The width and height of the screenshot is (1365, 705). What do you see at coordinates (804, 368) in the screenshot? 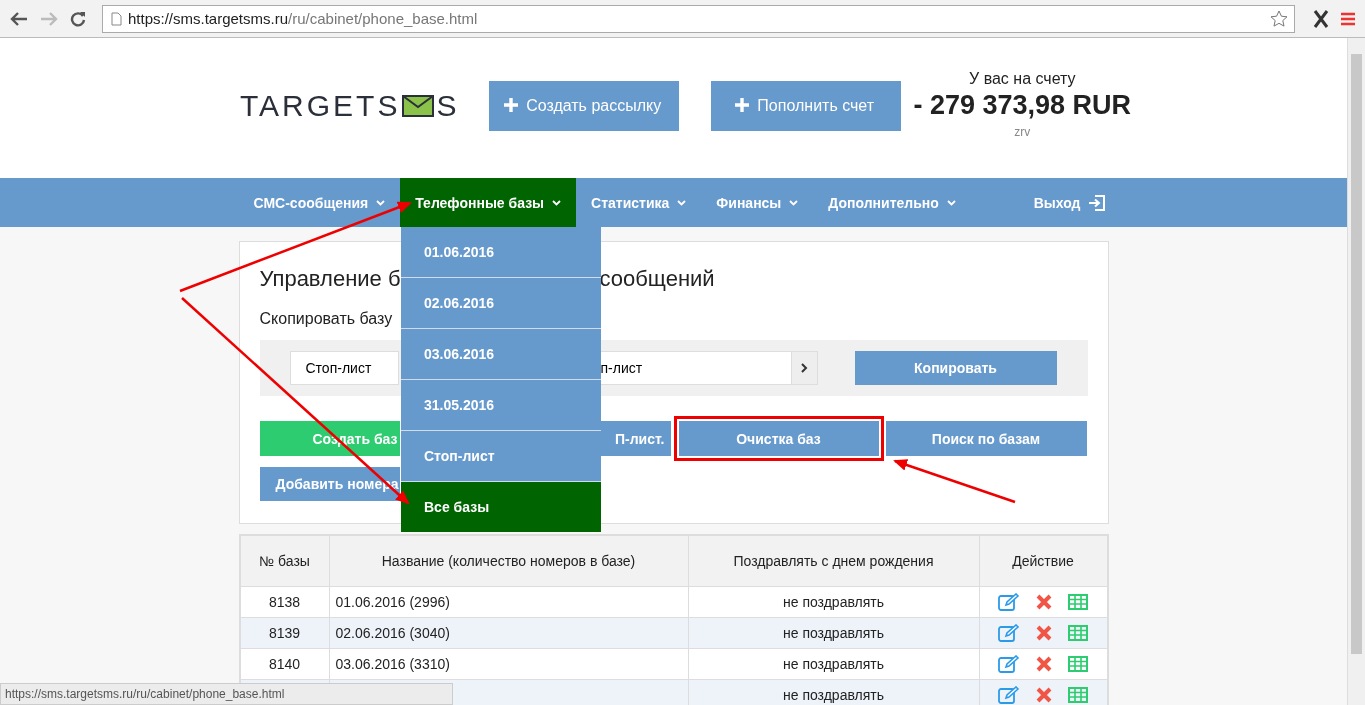
I see `chevron-right-icon` at bounding box center [804, 368].